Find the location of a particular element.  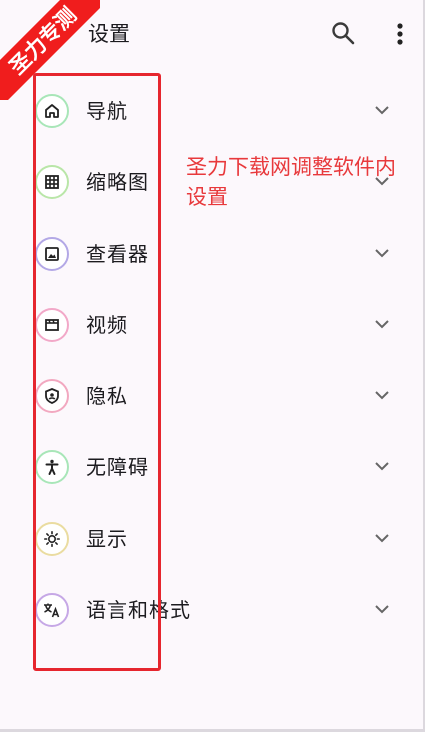

more-options-button is located at coordinates (400, 34).